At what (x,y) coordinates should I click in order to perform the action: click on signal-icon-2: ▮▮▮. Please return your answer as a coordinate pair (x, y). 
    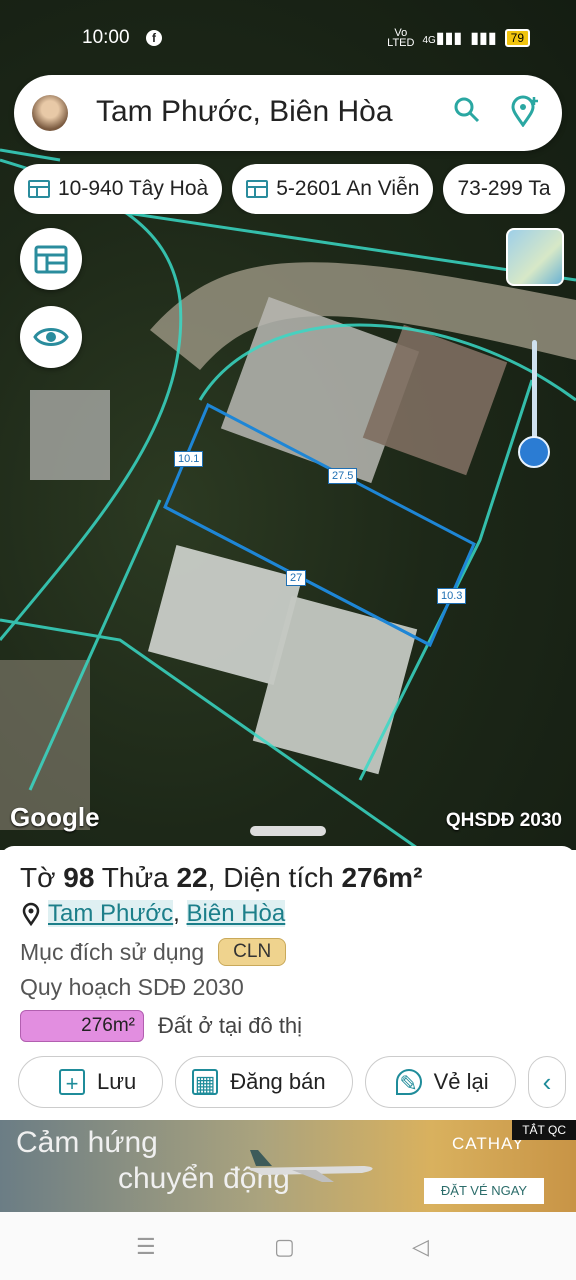
    Looking at the image, I should click on (483, 38).